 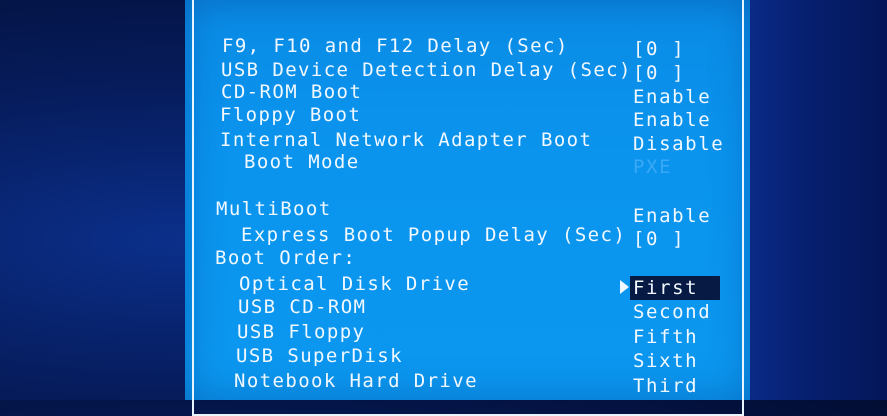 I want to click on setting-label-floppy-boot: Floppy Boot, so click(x=290, y=115).